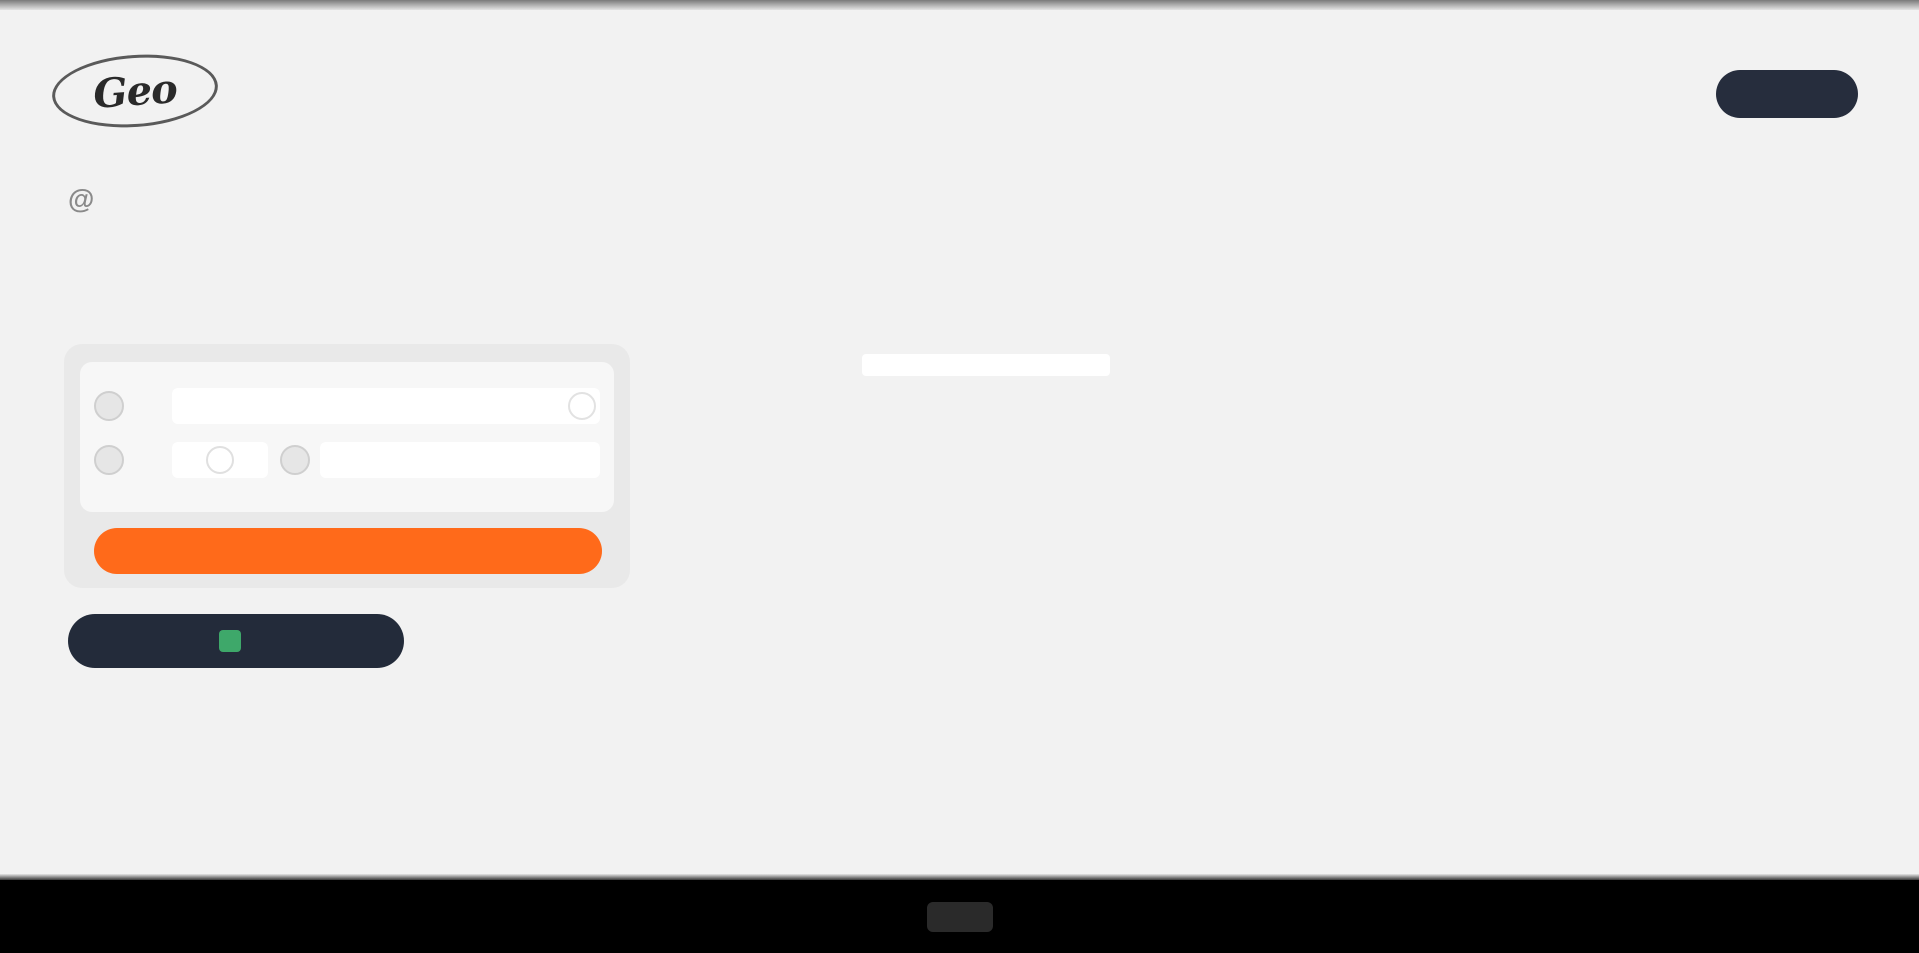 The image size is (1919, 953). What do you see at coordinates (986, 365) in the screenshot?
I see `side-field-input` at bounding box center [986, 365].